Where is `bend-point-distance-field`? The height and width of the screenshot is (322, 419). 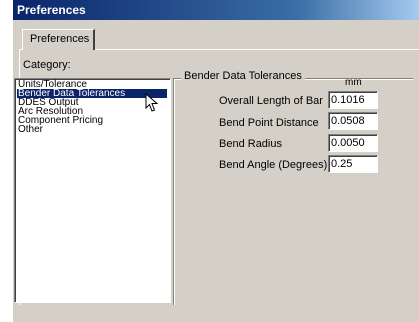
bend-point-distance-field is located at coordinates (353, 121).